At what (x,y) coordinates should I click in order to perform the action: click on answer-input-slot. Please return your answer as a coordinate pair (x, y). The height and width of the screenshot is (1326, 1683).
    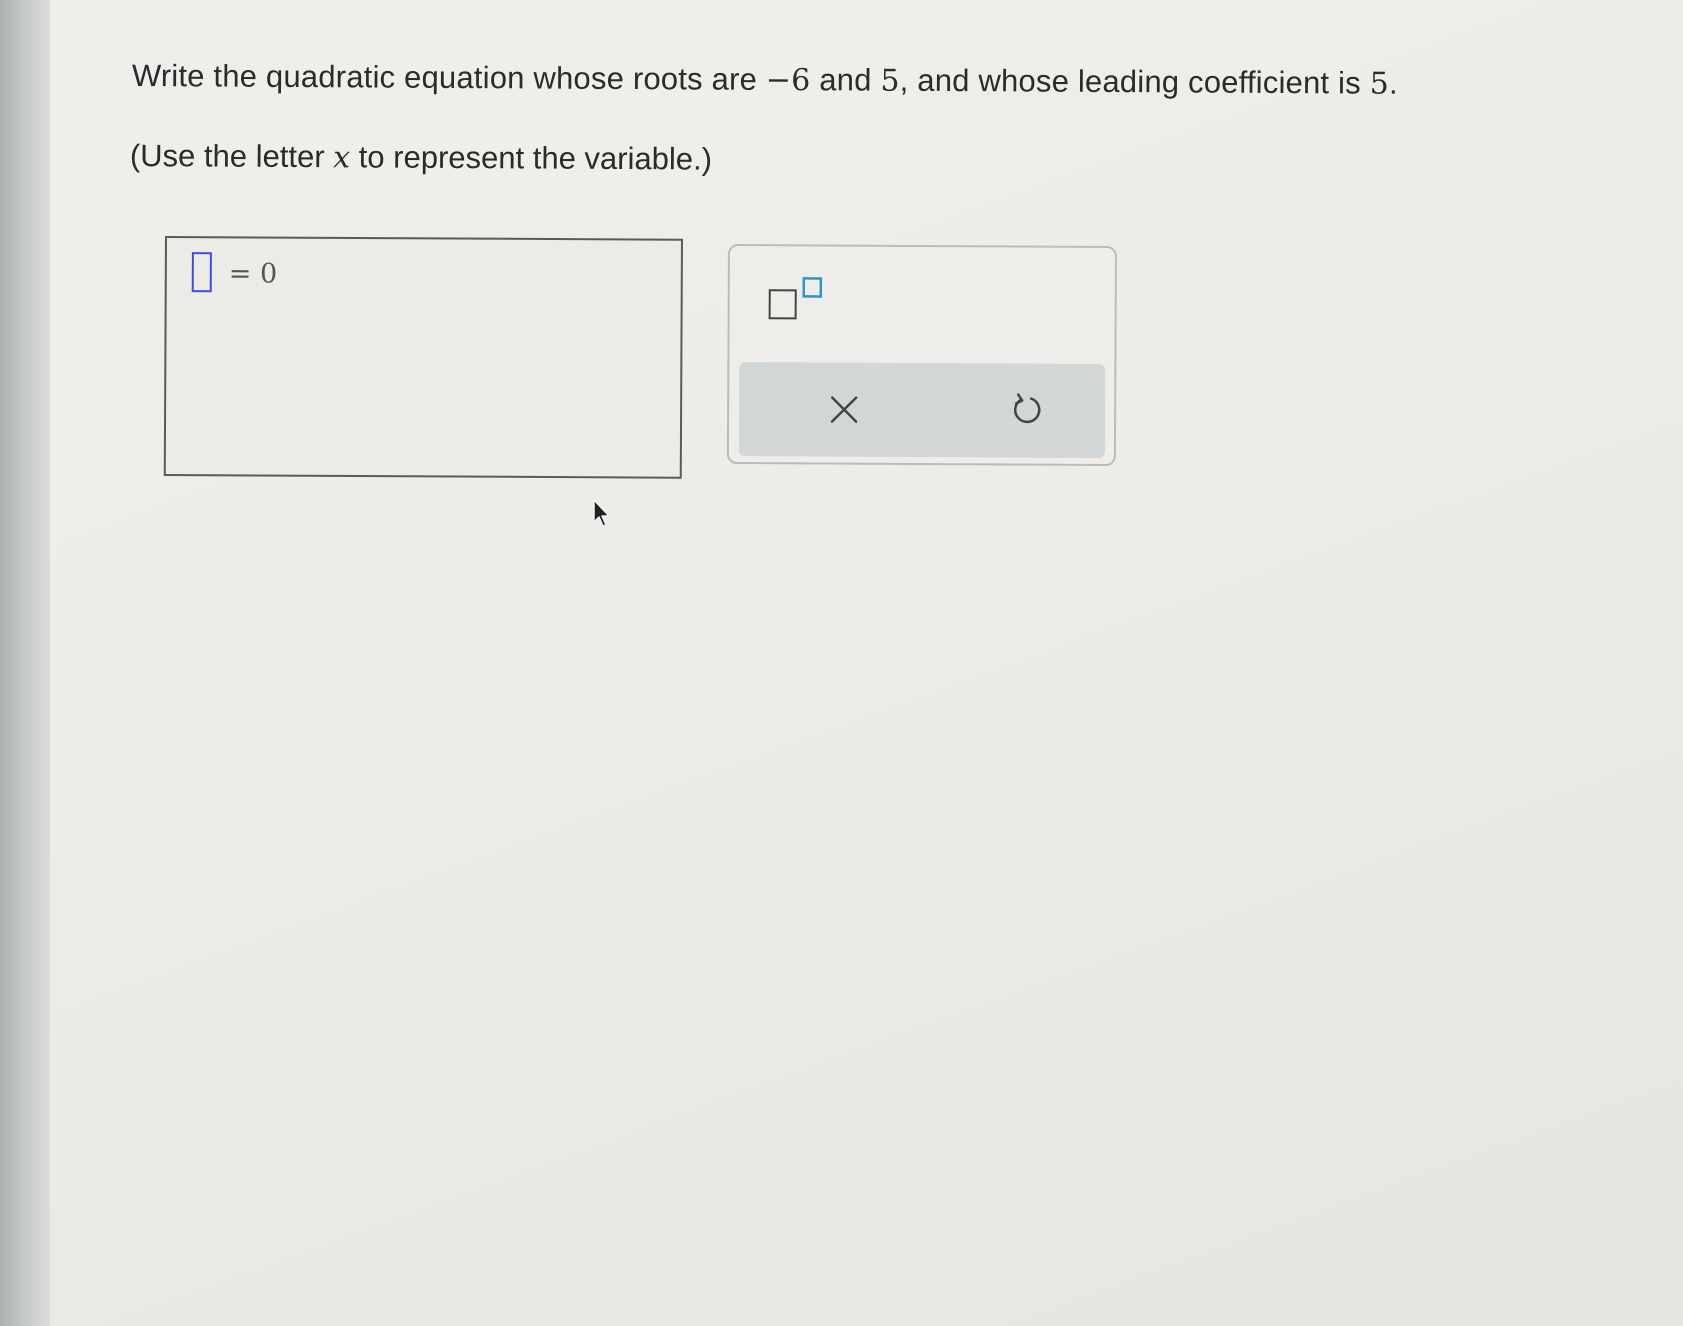
    Looking at the image, I should click on (201, 272).